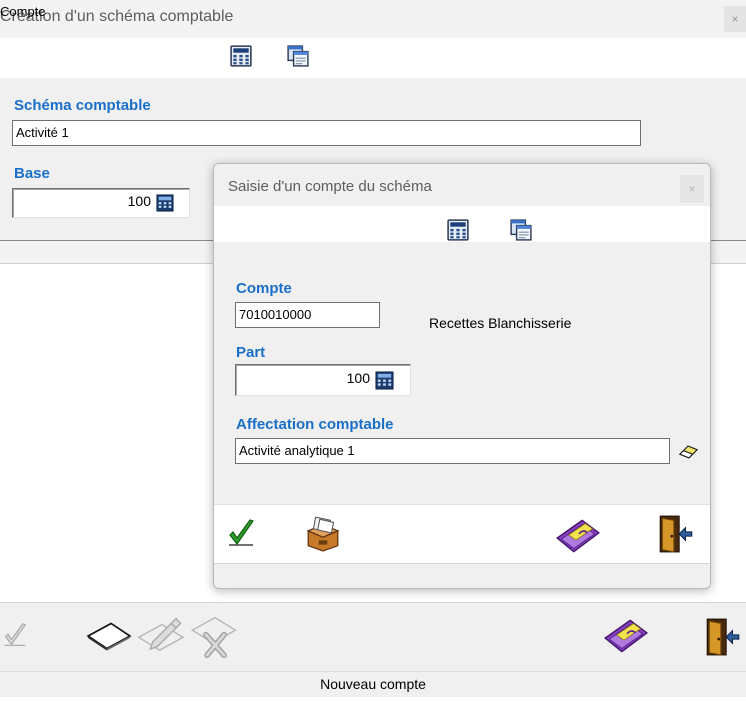  Describe the element at coordinates (384, 380) in the screenshot. I see `part-calculator-icon` at that location.